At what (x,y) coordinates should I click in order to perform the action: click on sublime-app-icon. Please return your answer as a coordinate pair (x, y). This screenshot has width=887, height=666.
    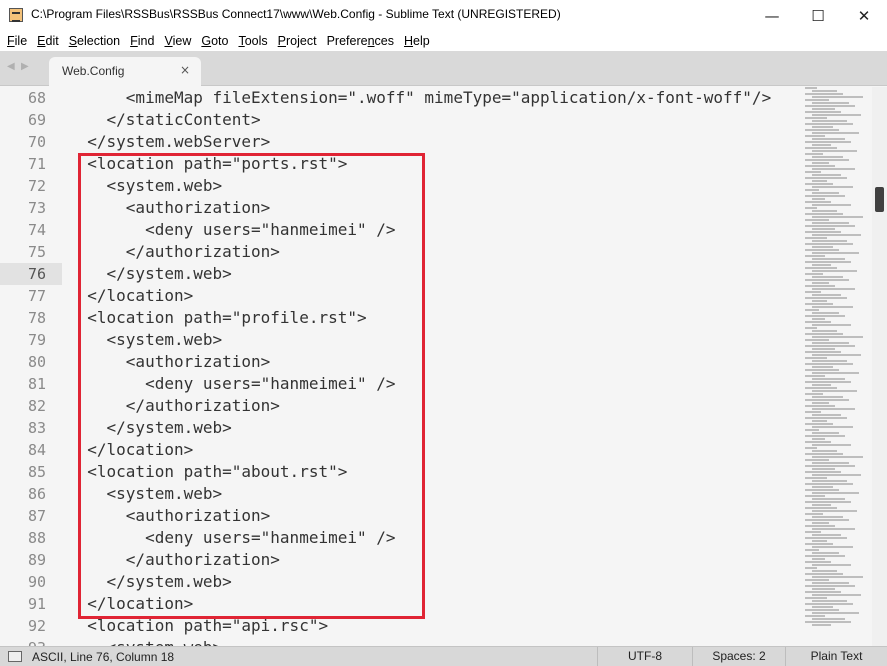
    Looking at the image, I should click on (16, 15).